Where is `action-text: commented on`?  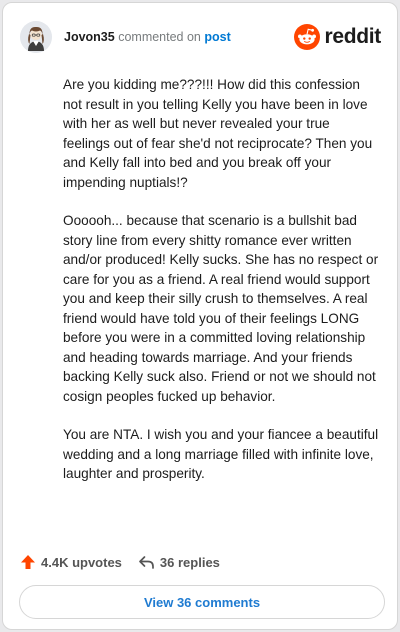 action-text: commented on is located at coordinates (159, 37).